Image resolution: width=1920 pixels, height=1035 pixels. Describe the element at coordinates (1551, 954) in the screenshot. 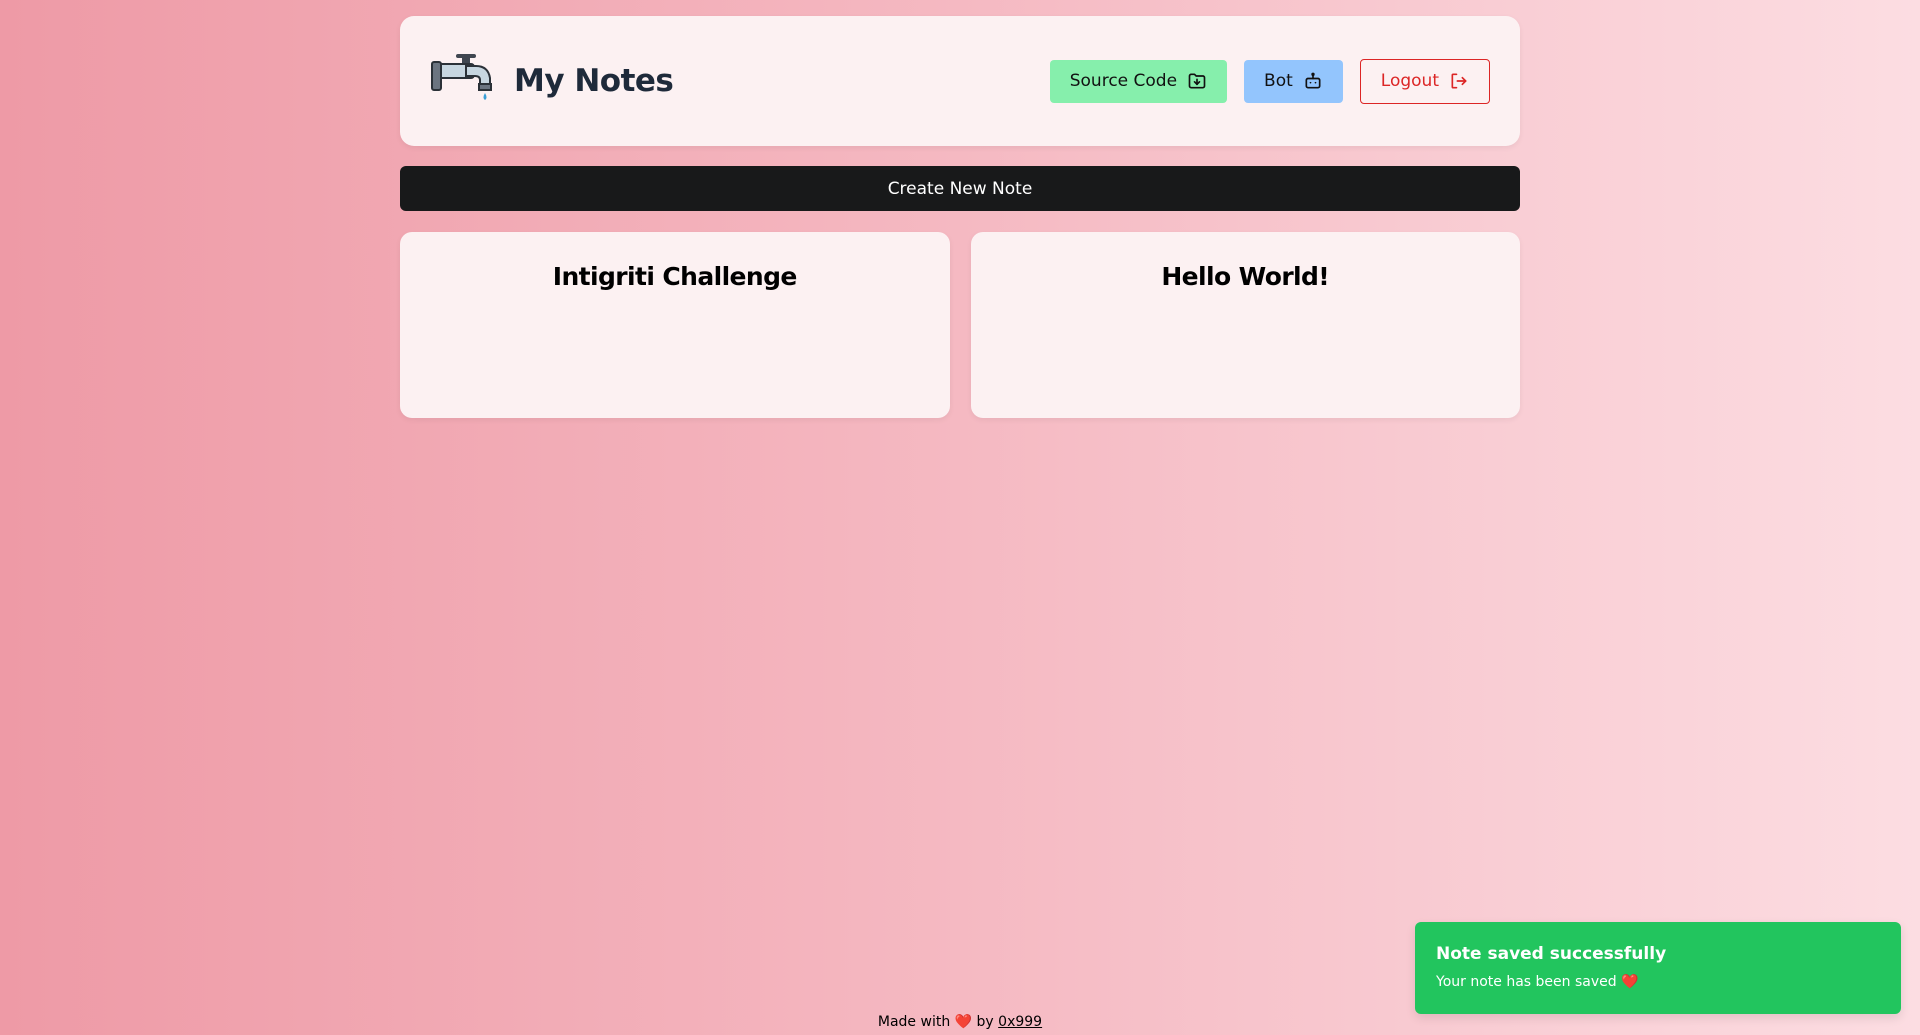

I see `toast-title: Note saved successfully` at that location.